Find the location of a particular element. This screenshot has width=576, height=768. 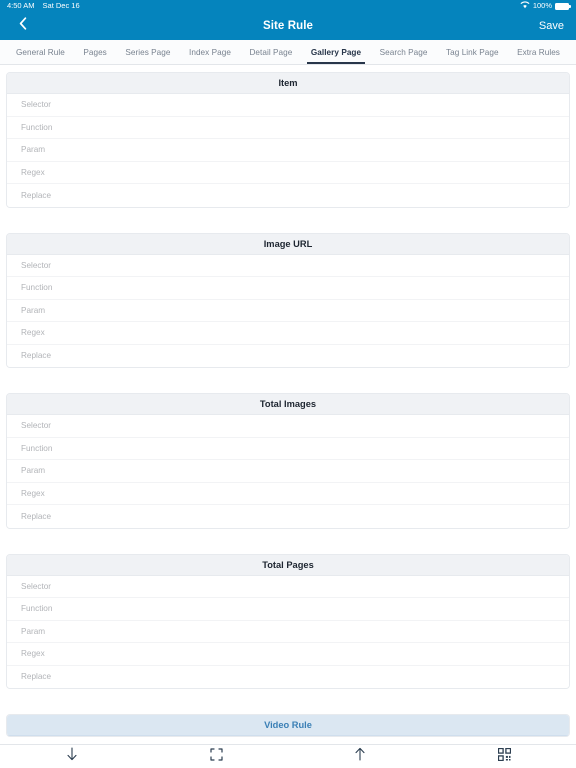

tab-label: Index Page is located at coordinates (210, 52).